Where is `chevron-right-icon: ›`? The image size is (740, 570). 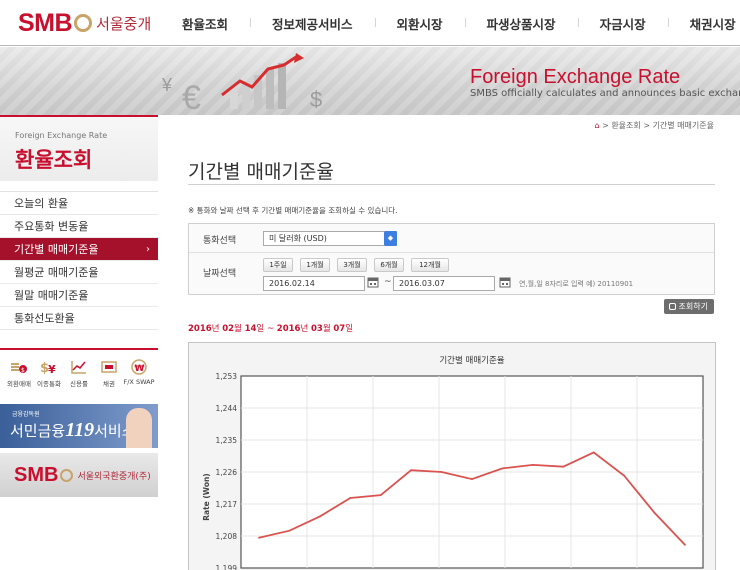 chevron-right-icon: › is located at coordinates (148, 249).